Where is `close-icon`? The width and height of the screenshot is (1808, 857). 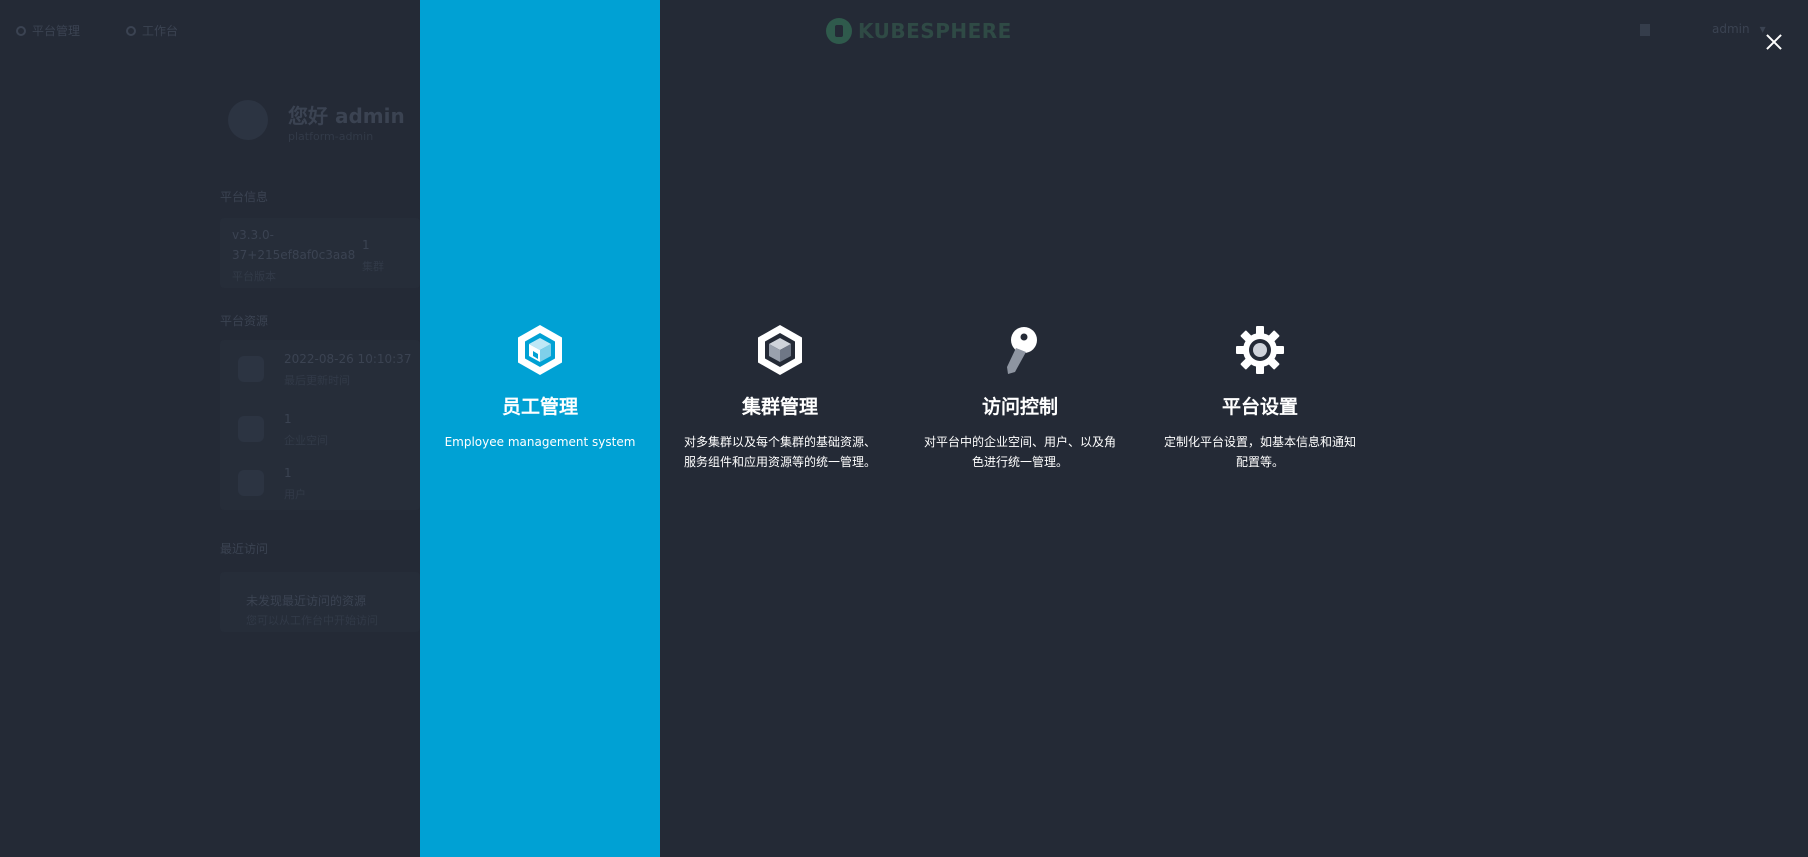
close-icon is located at coordinates (1774, 42).